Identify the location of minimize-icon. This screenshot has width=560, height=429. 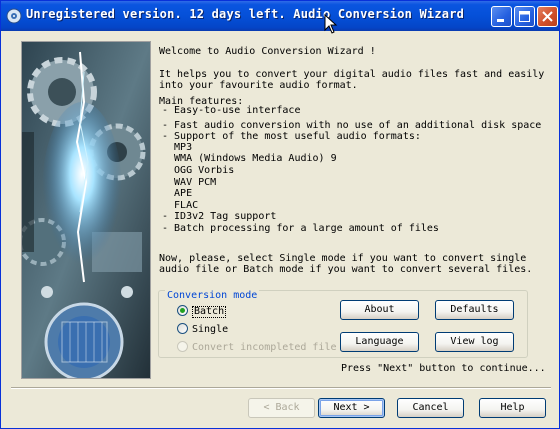
(500, 20).